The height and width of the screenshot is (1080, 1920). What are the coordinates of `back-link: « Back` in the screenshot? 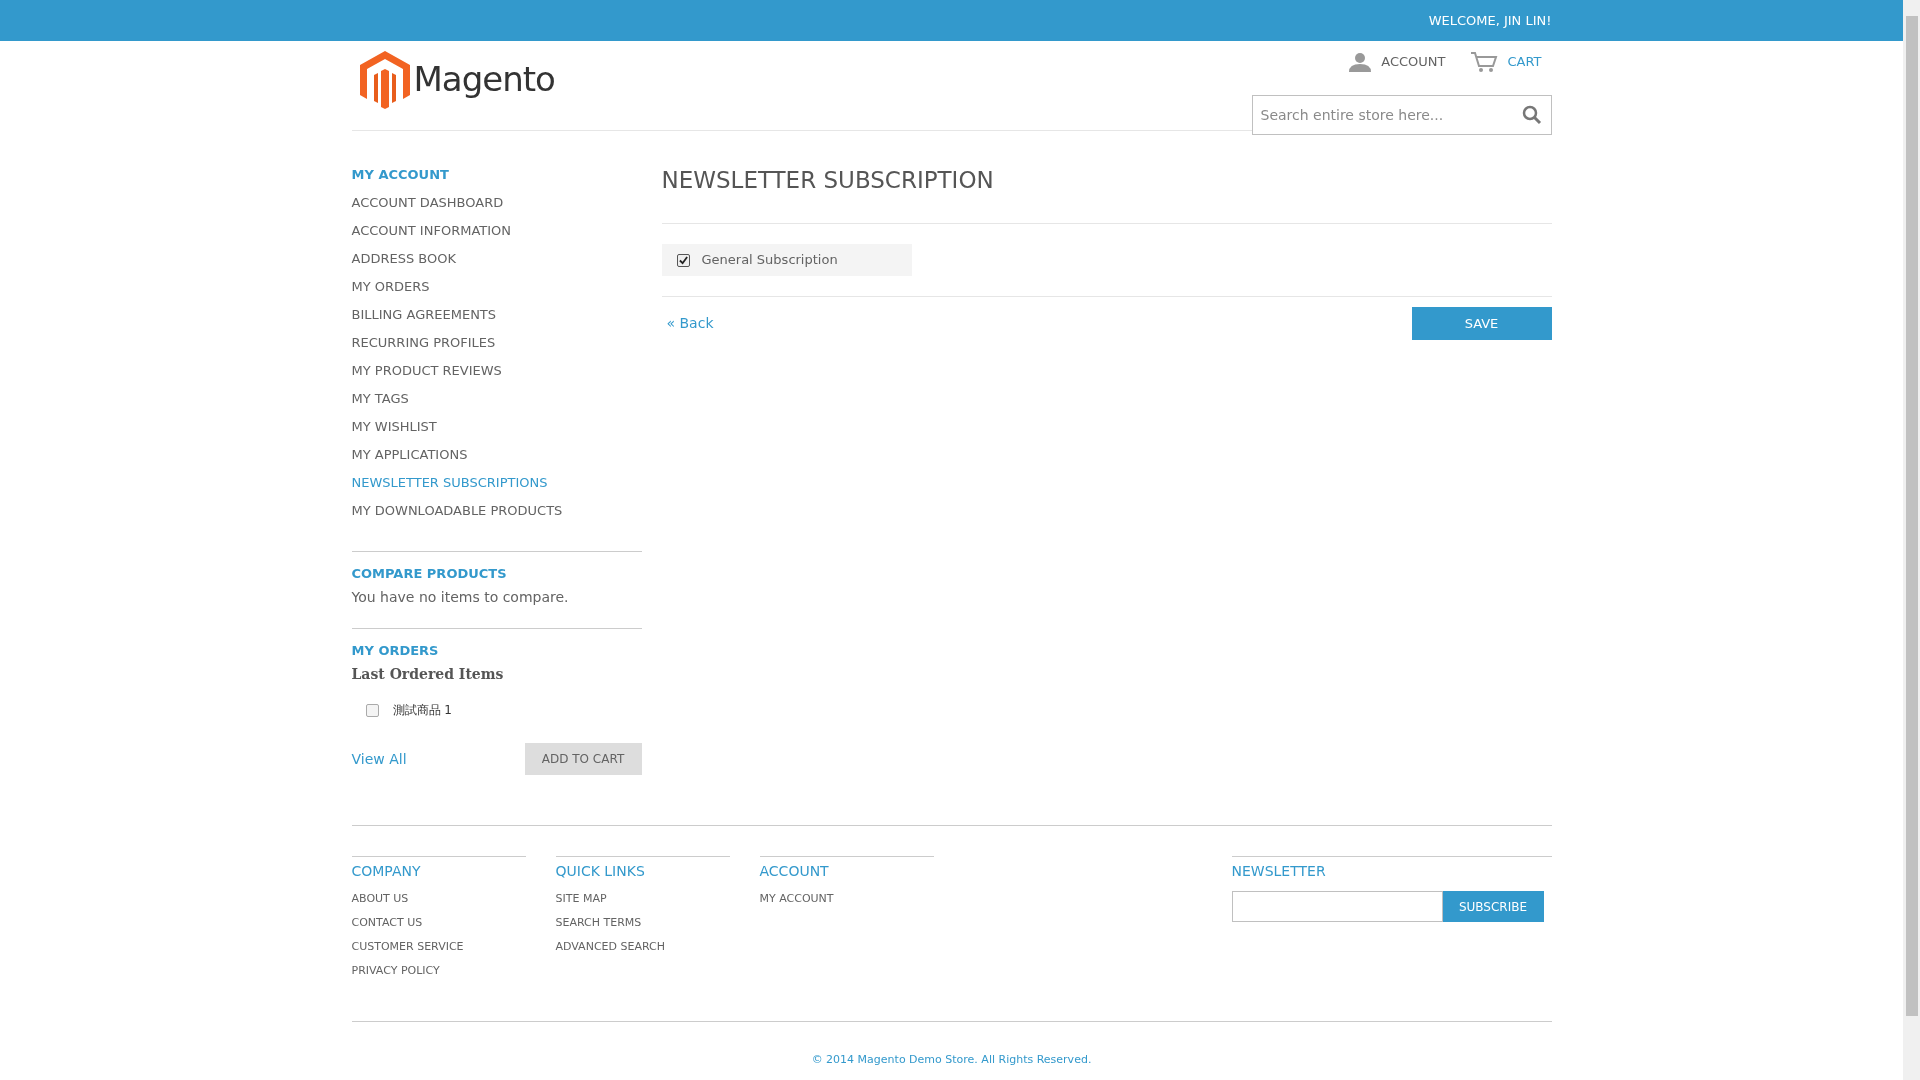 It's located at (687, 323).